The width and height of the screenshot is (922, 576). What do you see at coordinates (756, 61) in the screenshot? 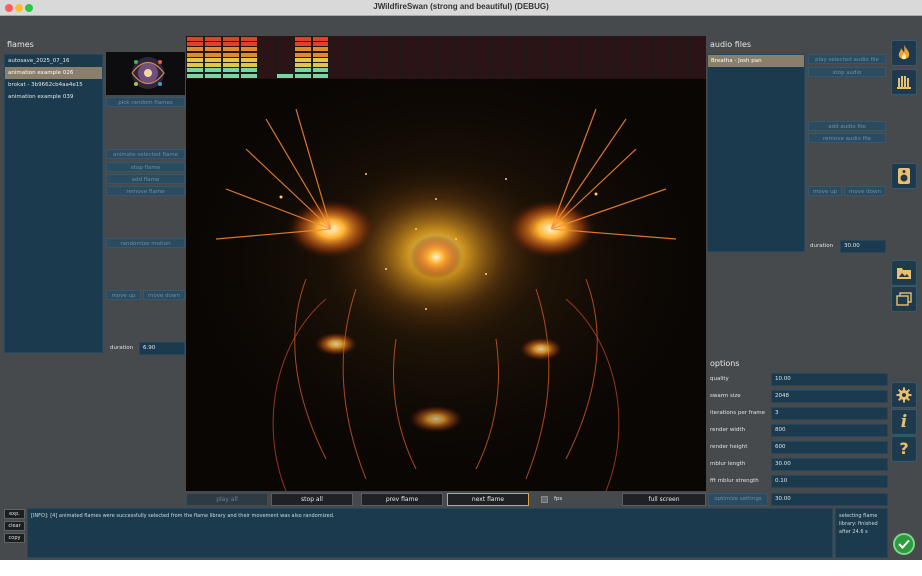
I see `list-item: Breatha - Josh pan` at bounding box center [756, 61].